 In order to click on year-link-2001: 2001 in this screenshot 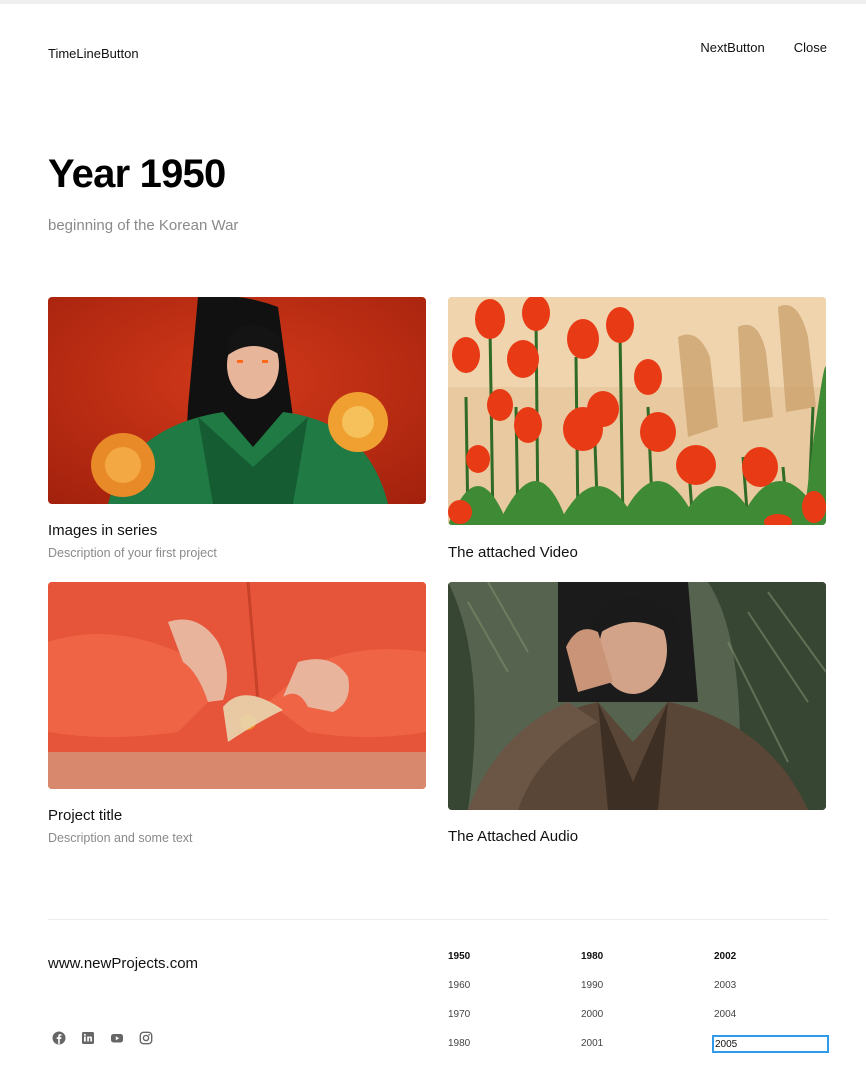, I will do `click(592, 1043)`.